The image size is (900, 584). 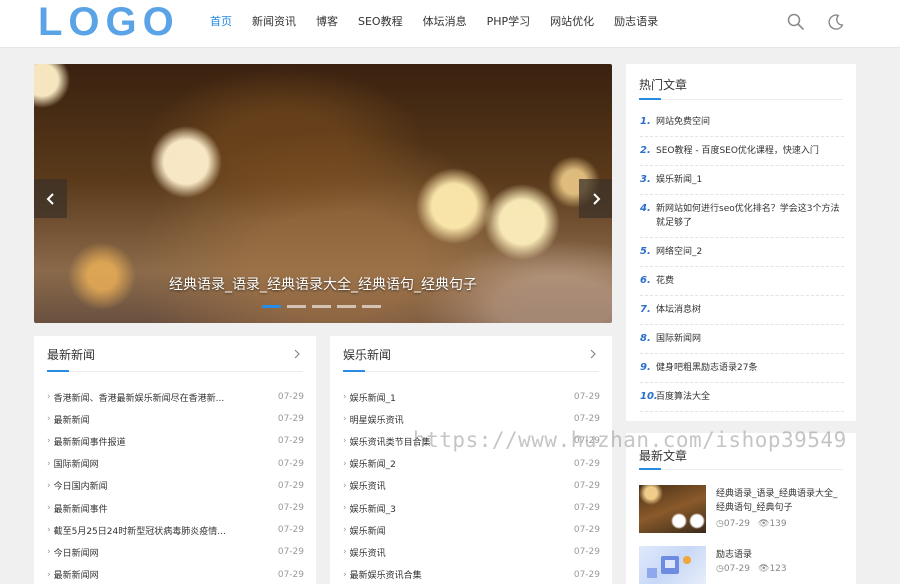 I want to click on hot-list-item: 8. 国际新闻网, so click(x=742, y=339).